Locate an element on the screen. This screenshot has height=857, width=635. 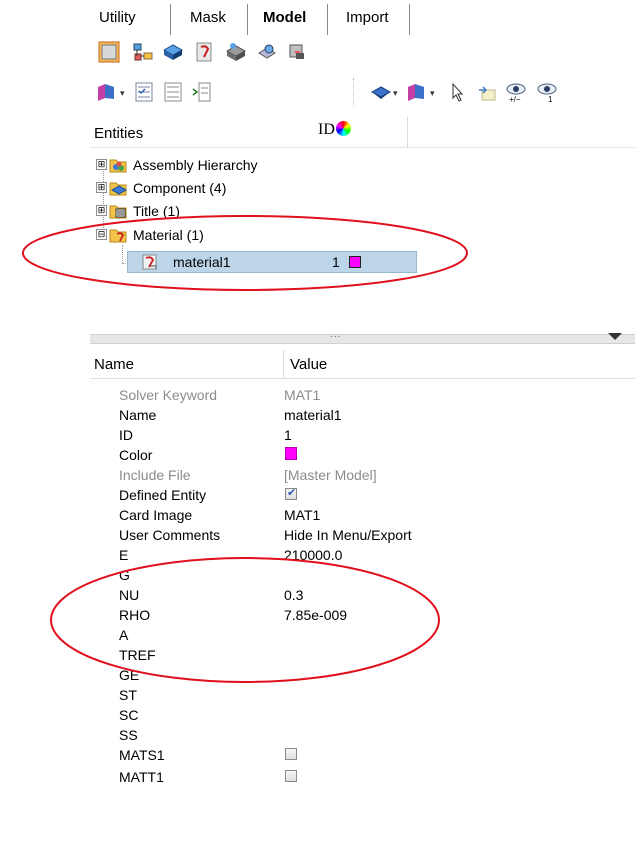
property-name: ID is located at coordinates (126, 435).